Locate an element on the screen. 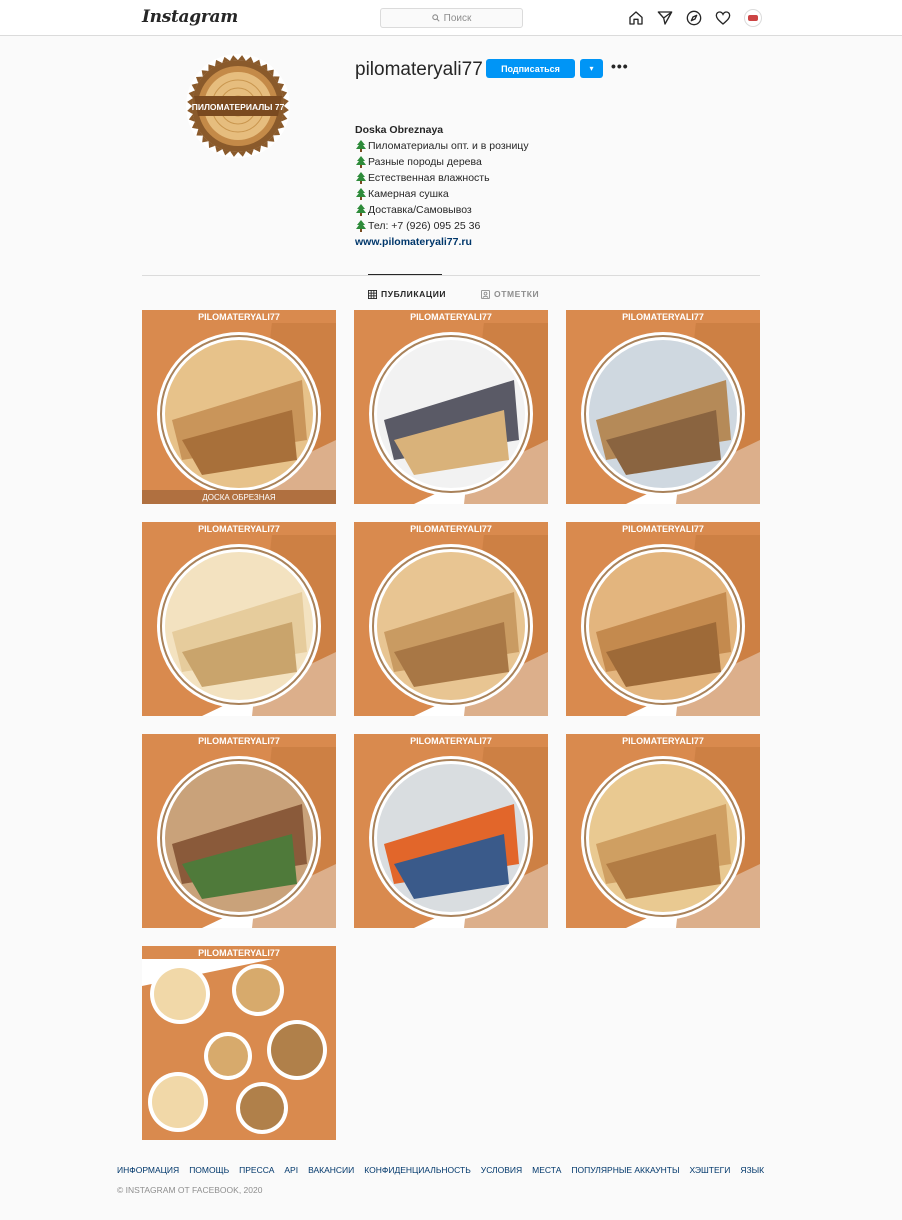 The width and height of the screenshot is (902, 1220). footer-link: ВАКАНСИИ is located at coordinates (331, 1170).